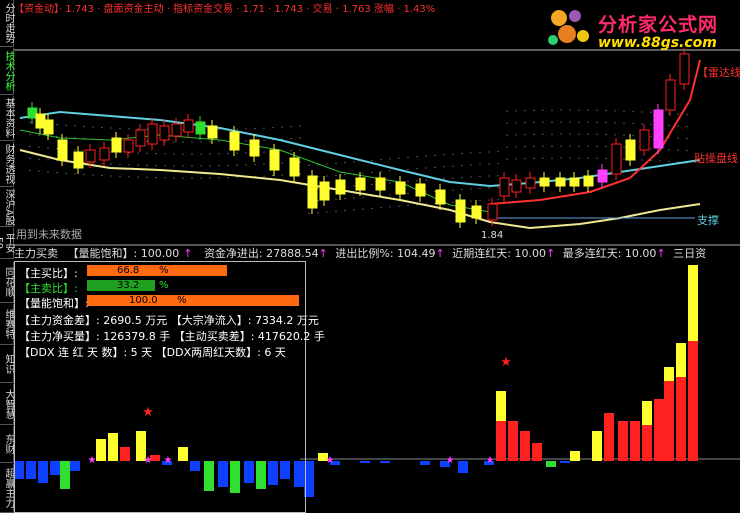 Image resolution: width=740 pixels, height=513 pixels. I want to click on energy-row-label: 【量能饱和】:, so click(54, 303).